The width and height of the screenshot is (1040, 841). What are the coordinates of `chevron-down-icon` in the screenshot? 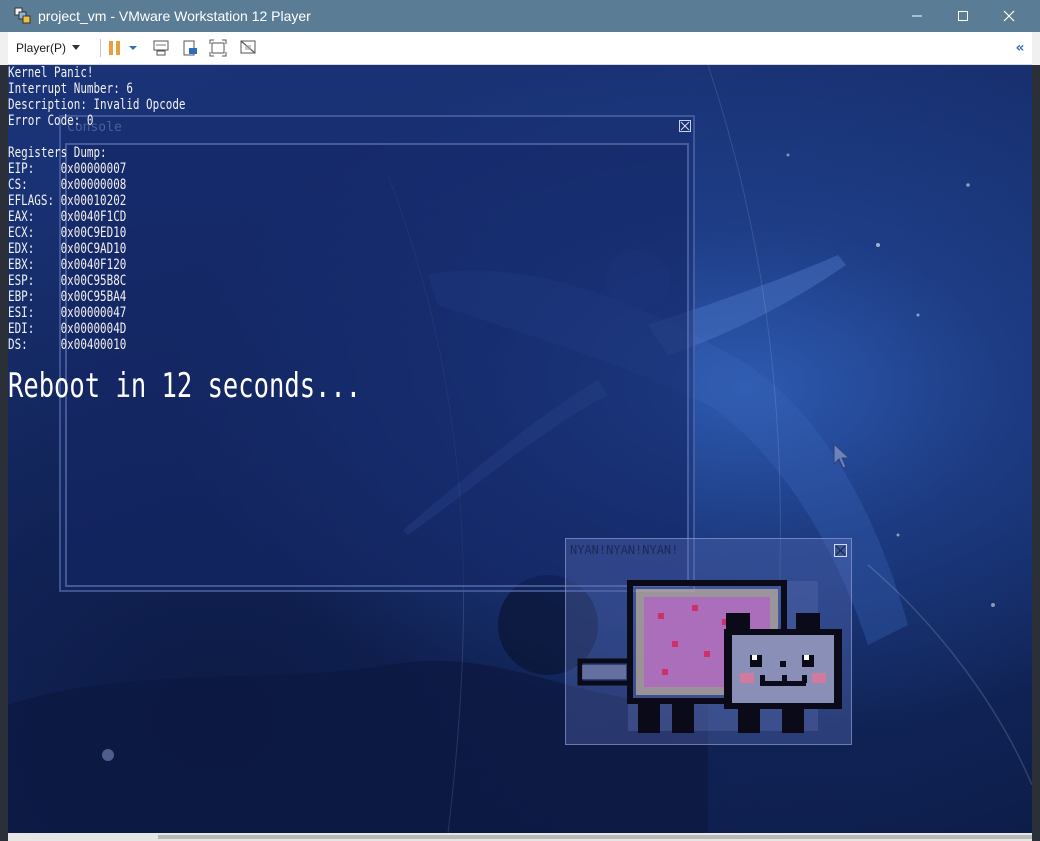 It's located at (76, 47).